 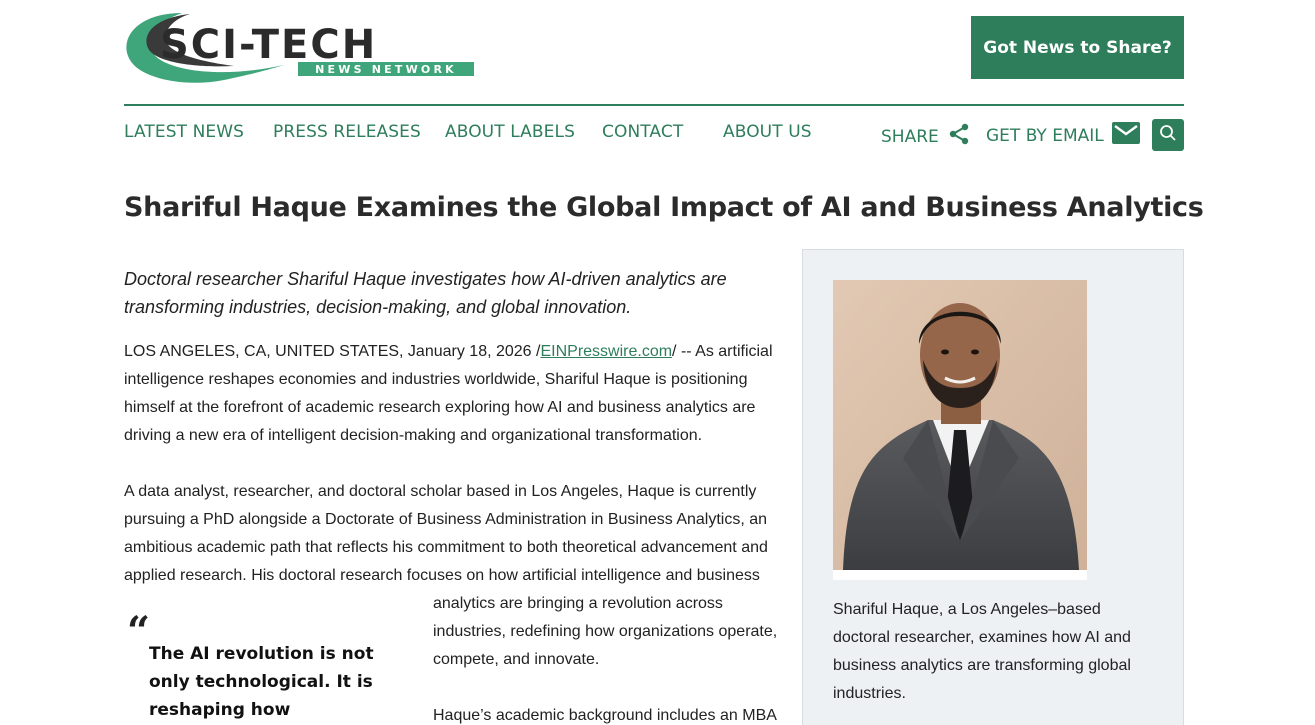 I want to click on einpresswire-link: EINPresswire.com, so click(x=606, y=351).